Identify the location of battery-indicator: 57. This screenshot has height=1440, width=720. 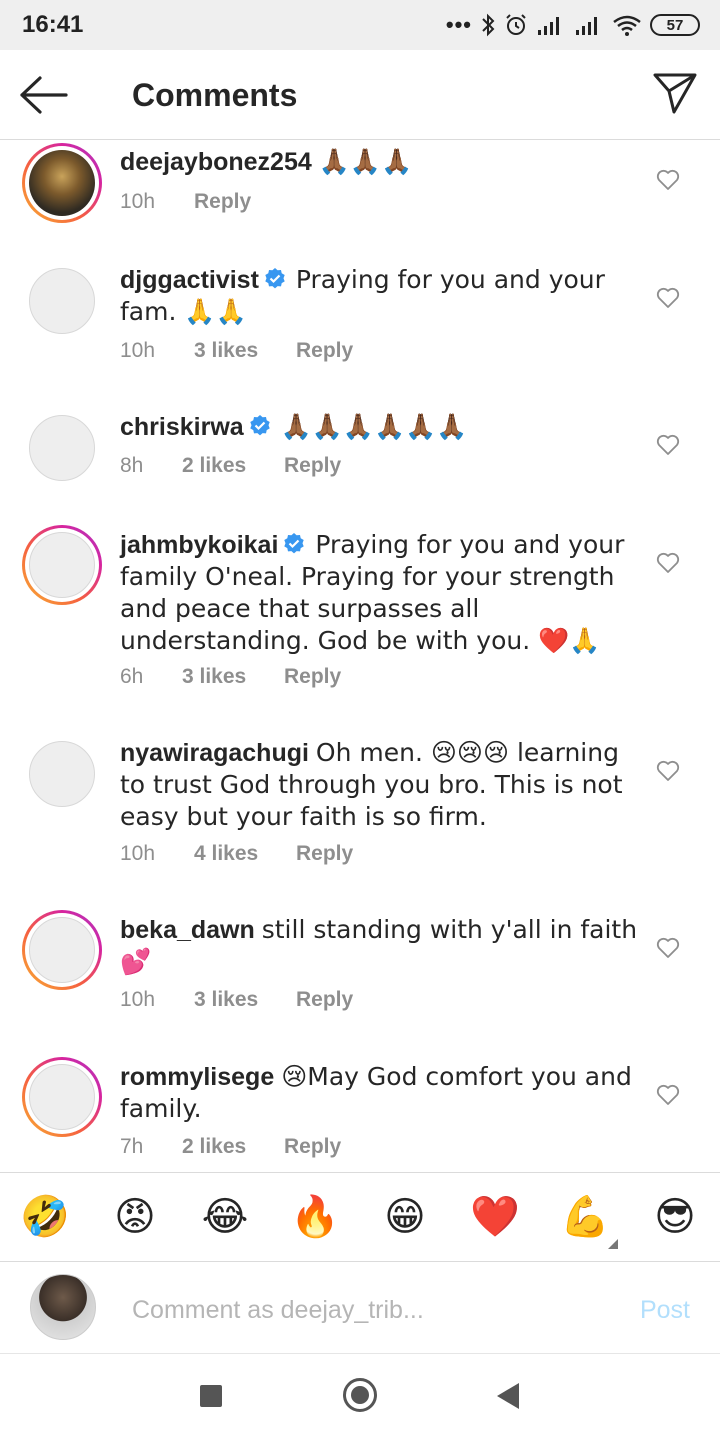
(675, 25).